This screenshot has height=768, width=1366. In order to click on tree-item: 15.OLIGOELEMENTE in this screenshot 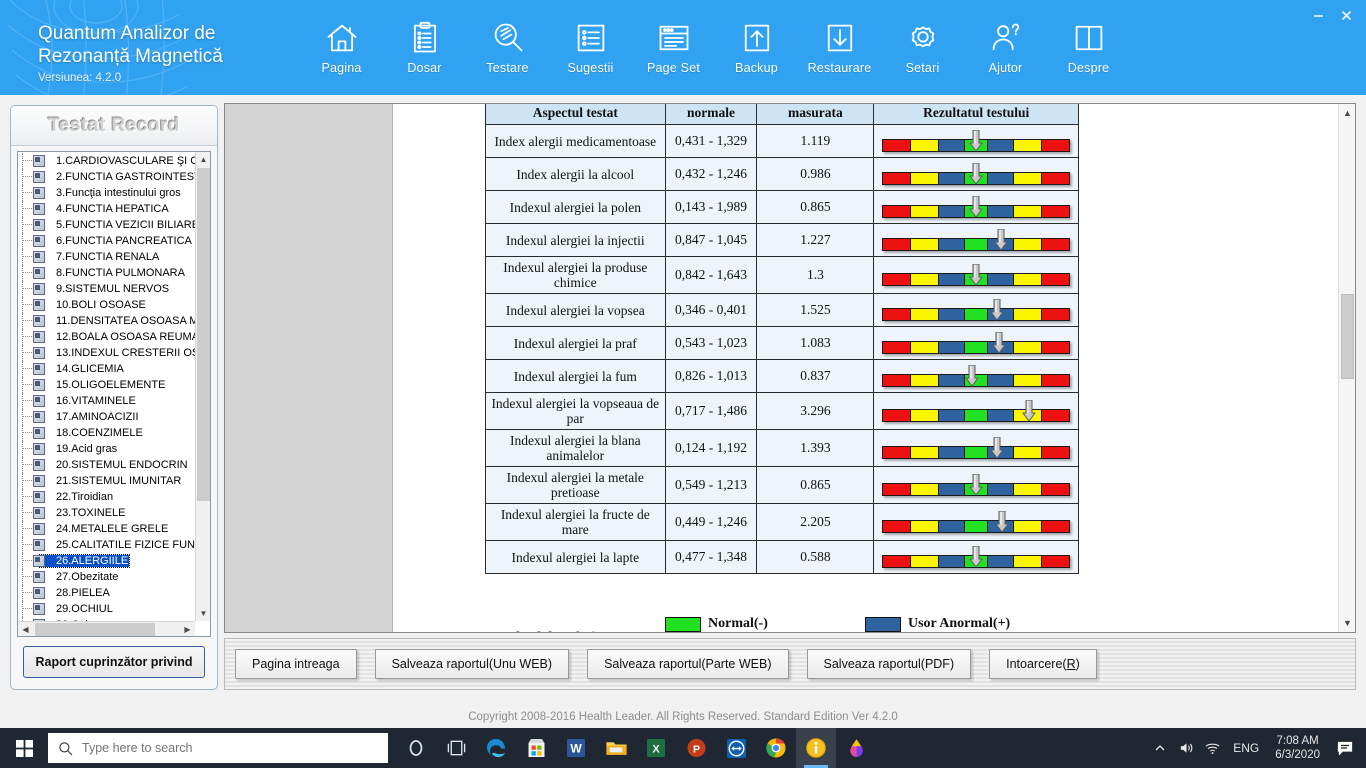, I will do `click(106, 385)`.